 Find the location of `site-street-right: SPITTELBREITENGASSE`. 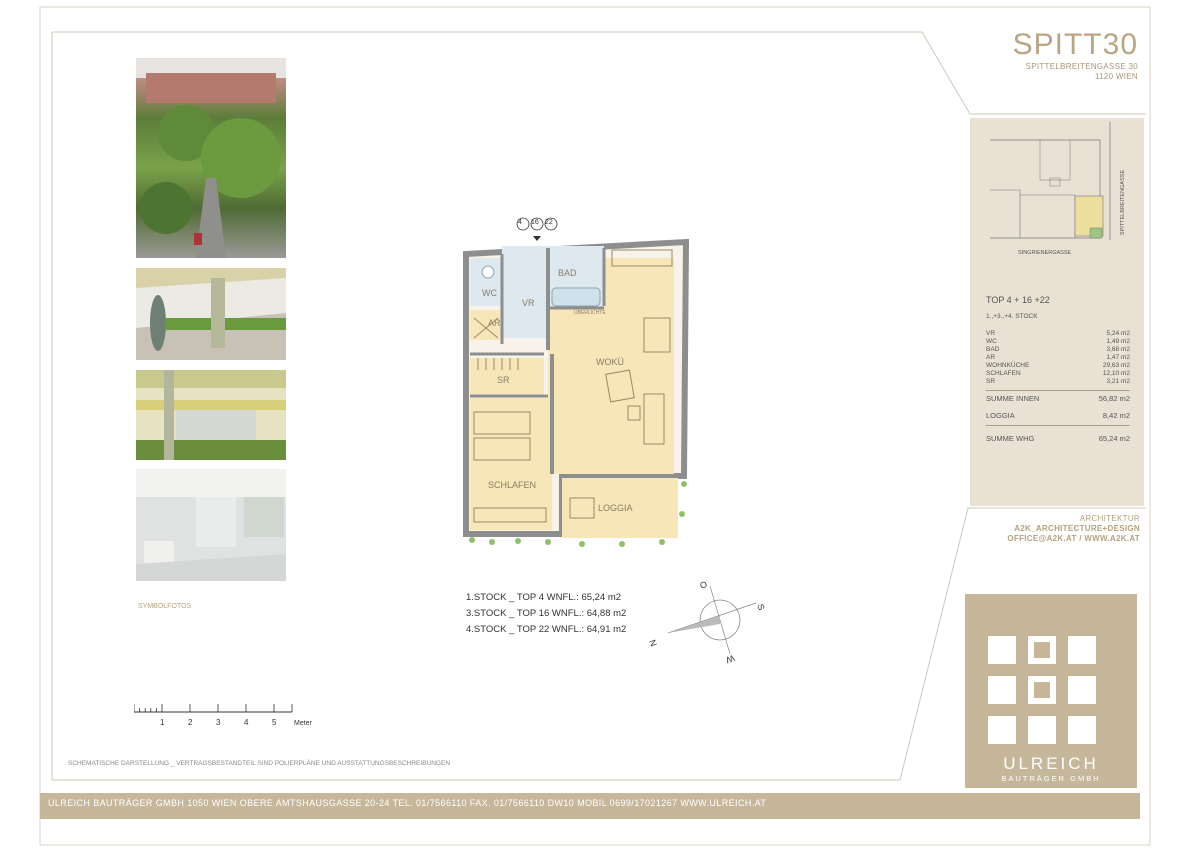

site-street-right: SPITTELBREITENGASSE is located at coordinates (1123, 203).